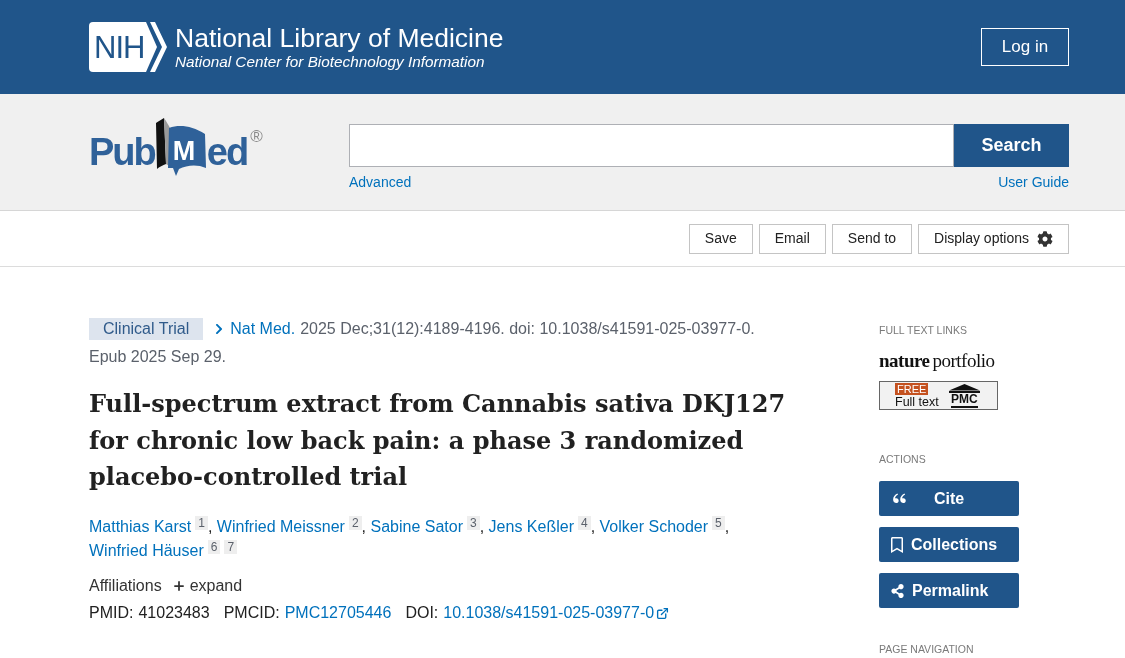 Image resolution: width=1125 pixels, height=658 pixels. What do you see at coordinates (949, 498) in the screenshot?
I see `cite-button: Cite` at bounding box center [949, 498].